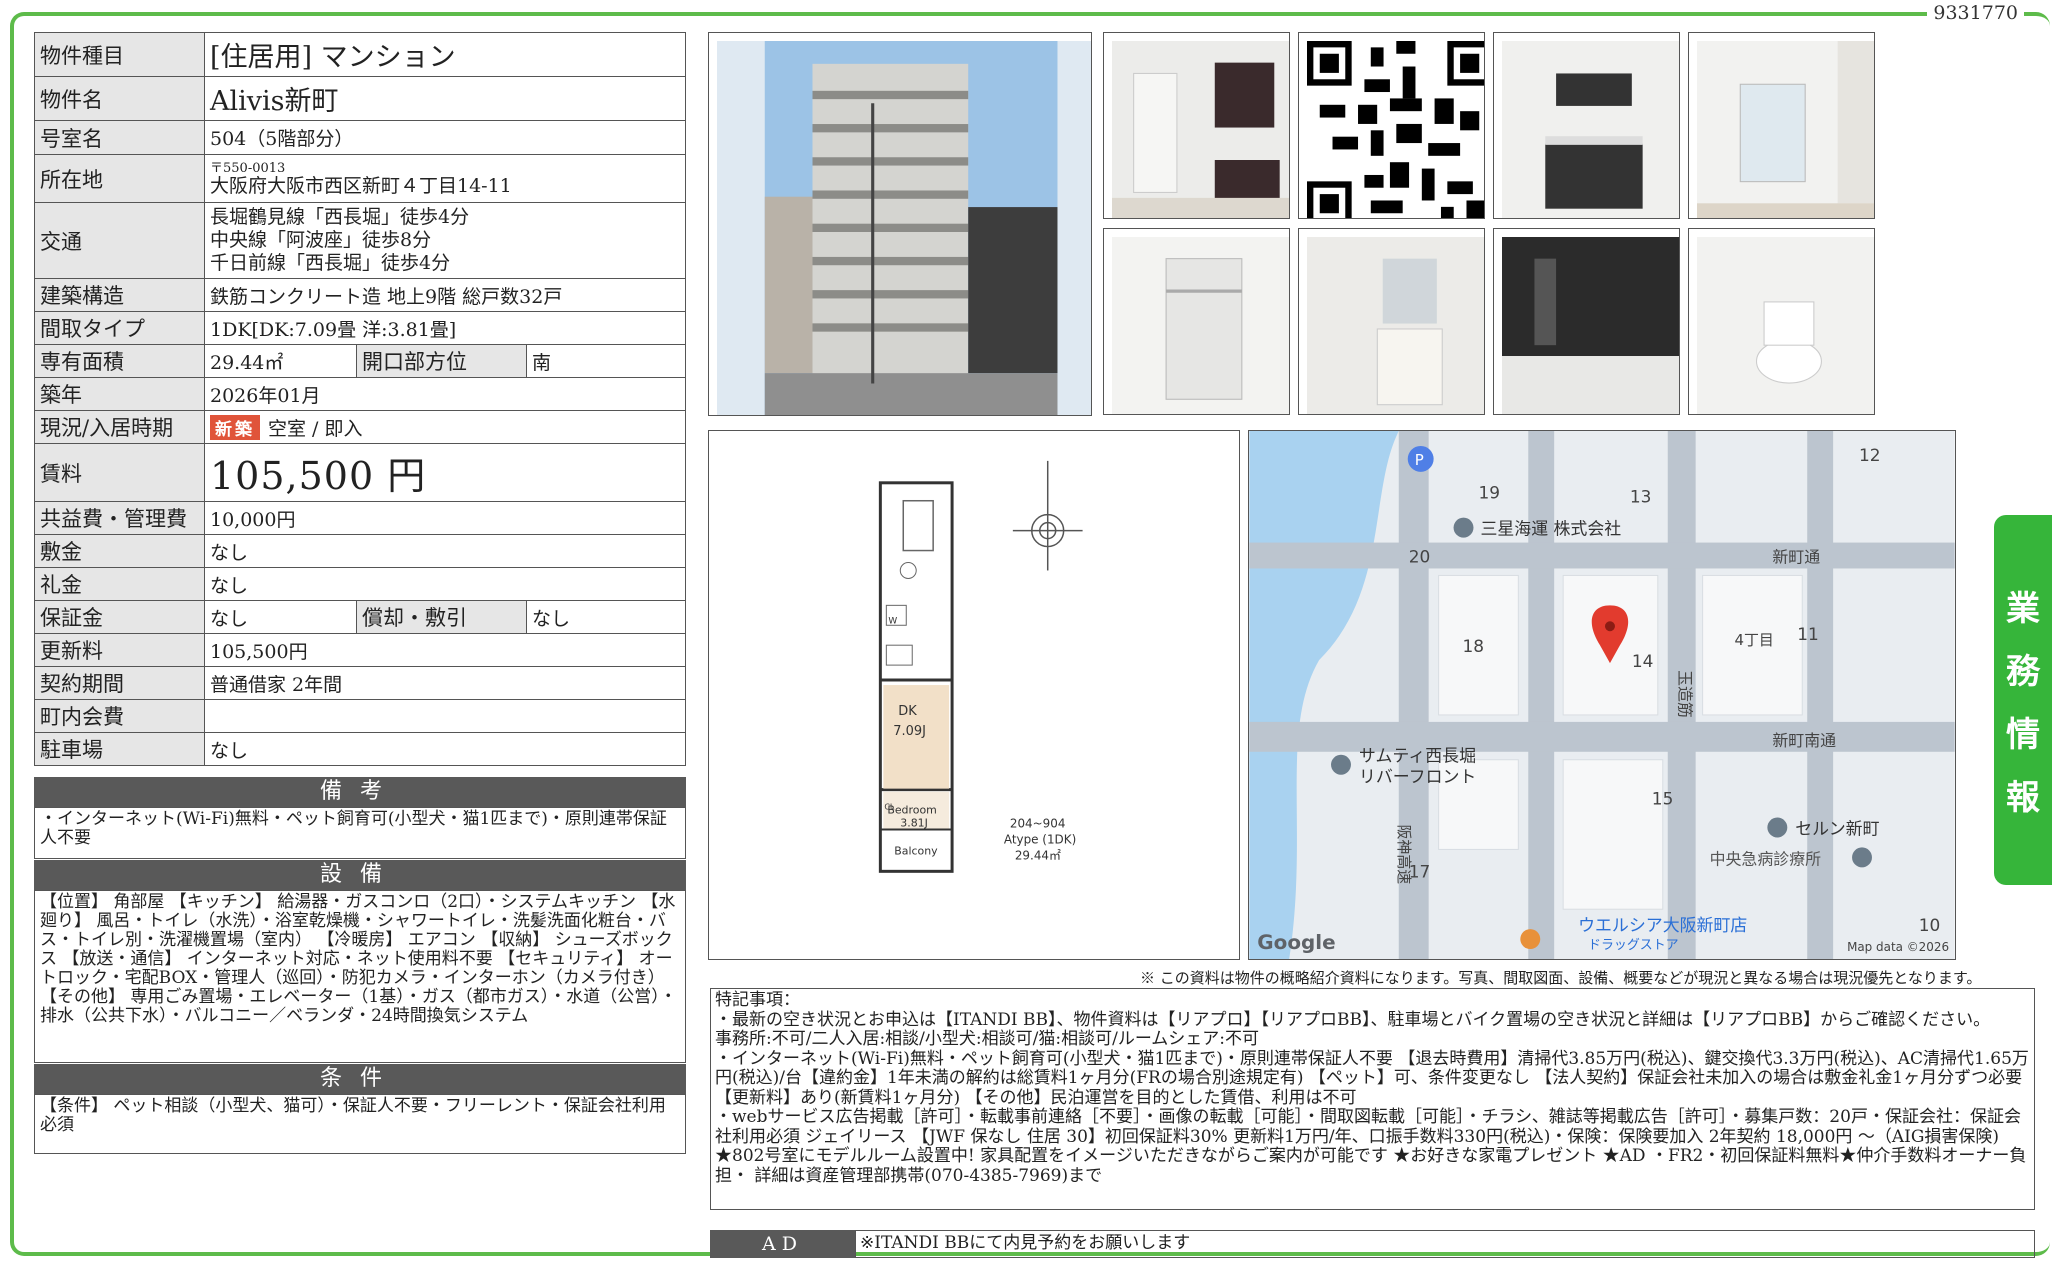 The height and width of the screenshot is (1264, 2056). Describe the element at coordinates (119, 472) in the screenshot. I see `rent-label: 賃料` at that location.